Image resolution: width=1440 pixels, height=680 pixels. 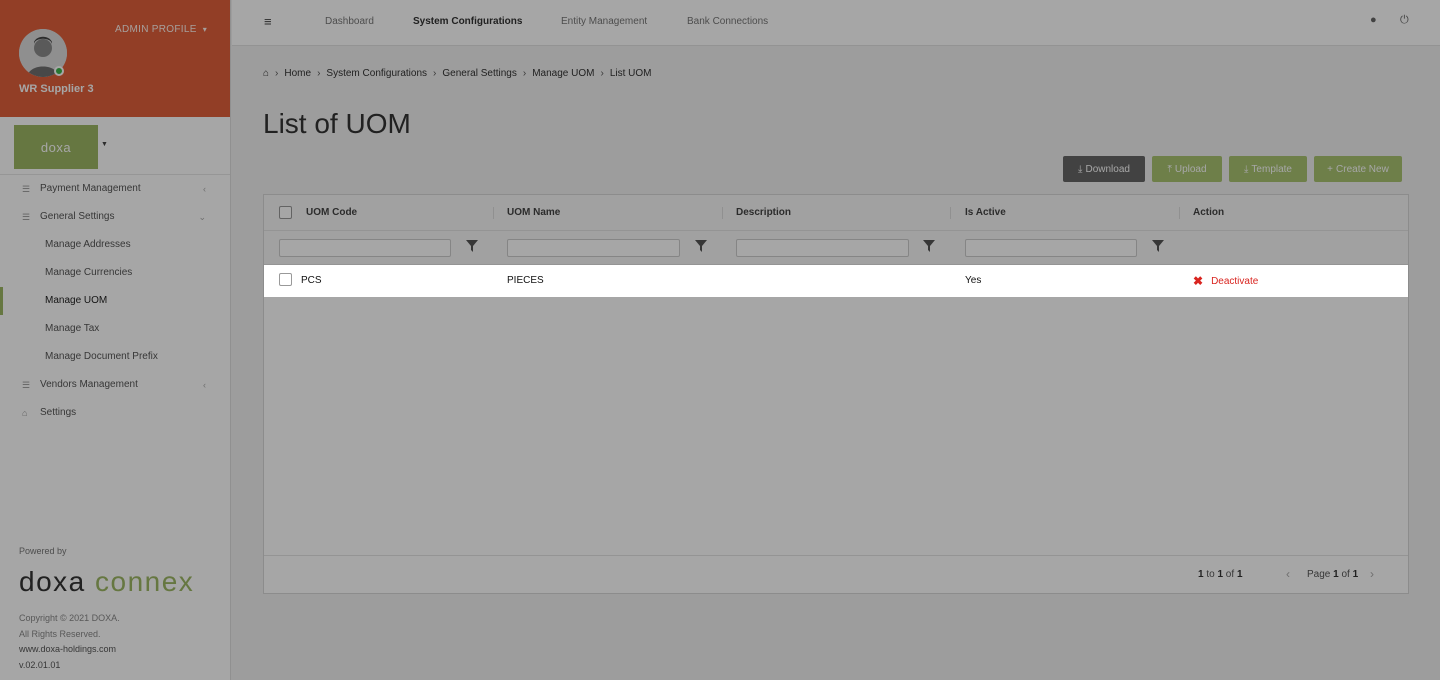 What do you see at coordinates (836, 281) in the screenshot?
I see `table-row: PCS PIECES Yes ✖ Deactivate` at bounding box center [836, 281].